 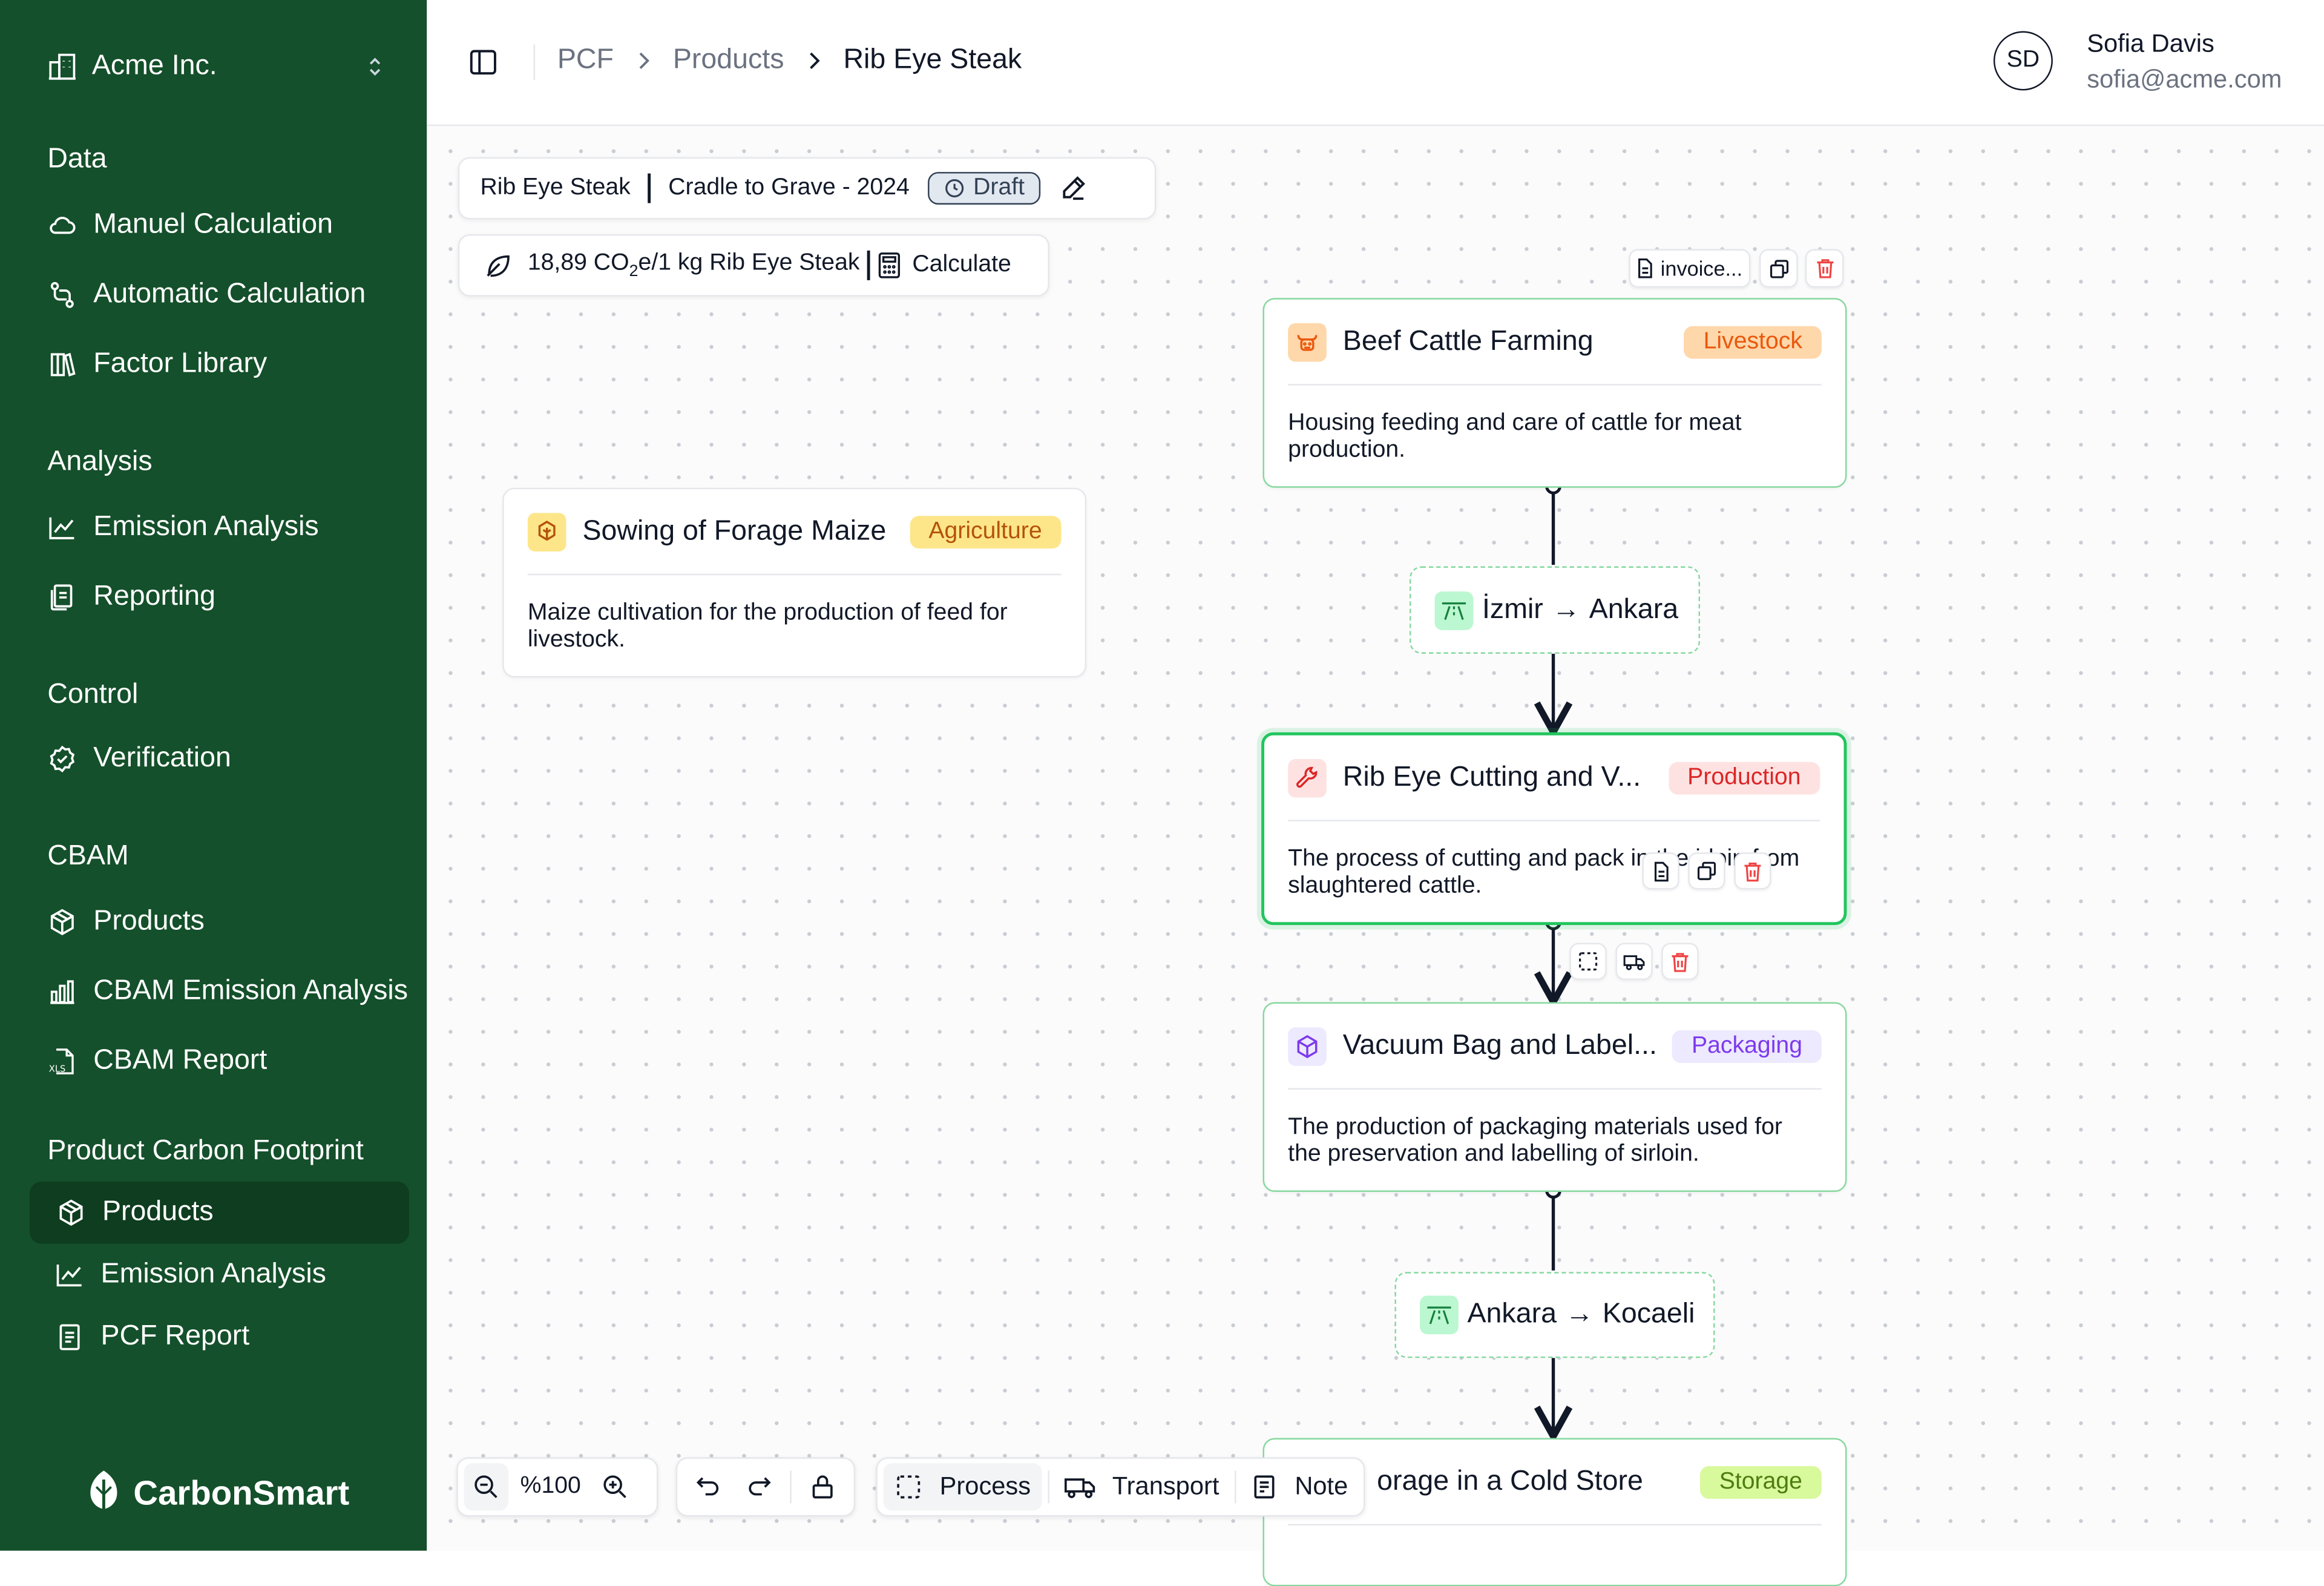 What do you see at coordinates (1073, 188) in the screenshot?
I see `edit-pencil-icon` at bounding box center [1073, 188].